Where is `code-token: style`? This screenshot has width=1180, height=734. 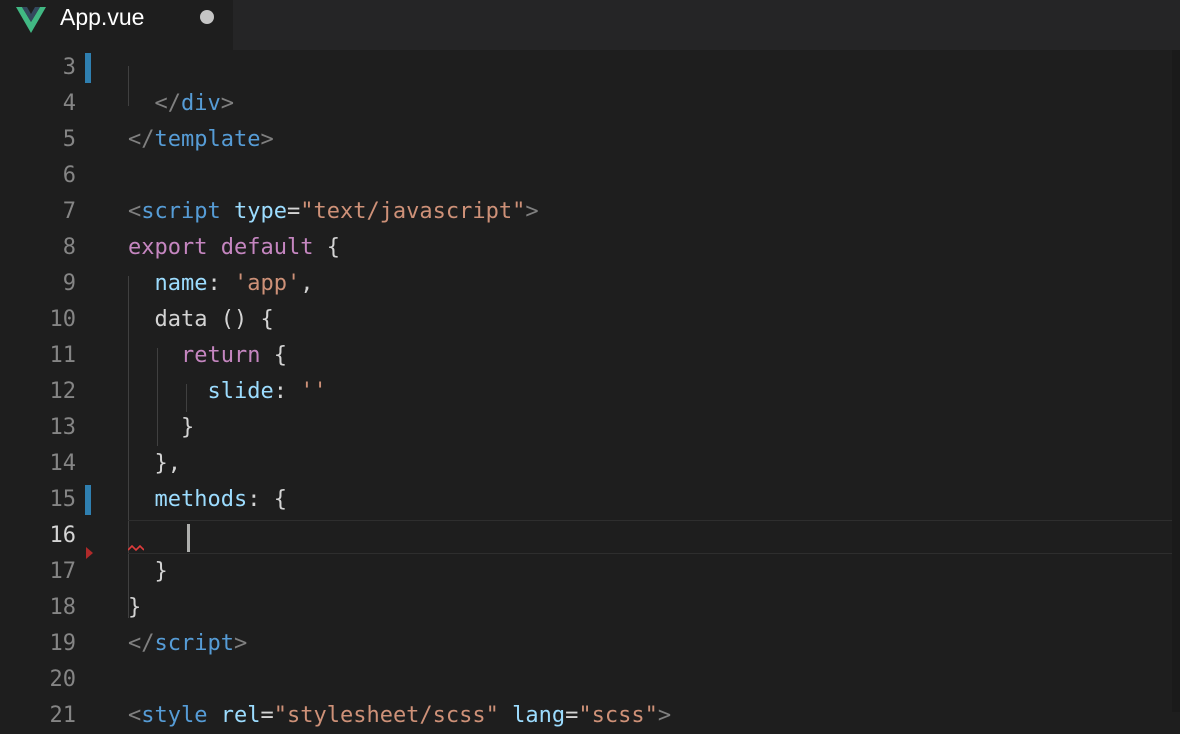
code-token: style is located at coordinates (174, 715).